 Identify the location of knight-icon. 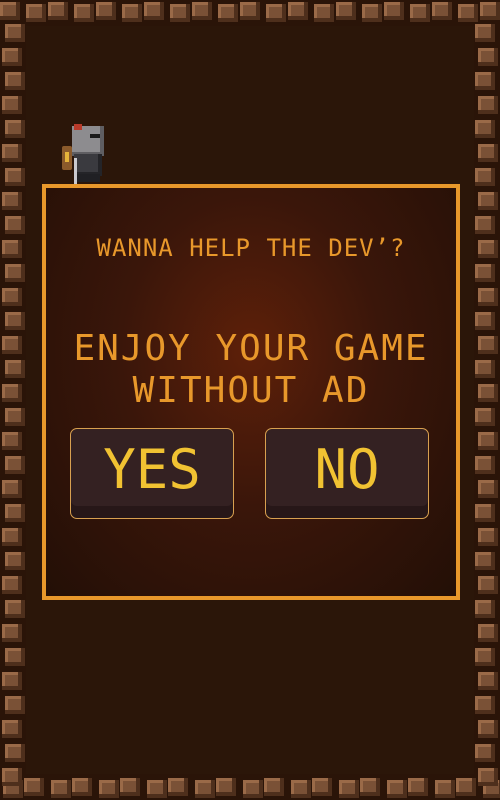
(85, 154).